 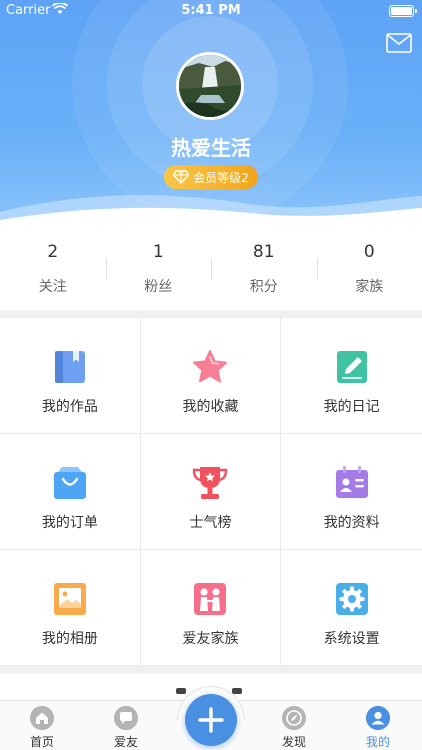 What do you see at coordinates (351, 639) in the screenshot?
I see `menu-item-label: 系统设置` at bounding box center [351, 639].